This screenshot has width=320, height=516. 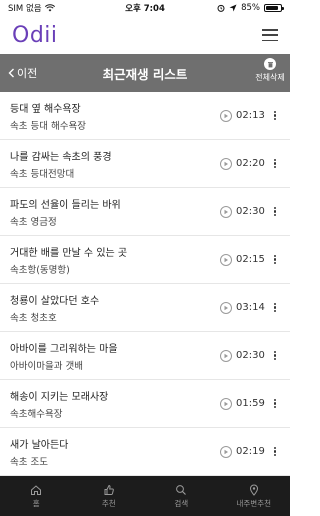 What do you see at coordinates (115, 404) in the screenshot?
I see `item-text: 해송이 지키는 모래사장 속초해수욕장` at bounding box center [115, 404].